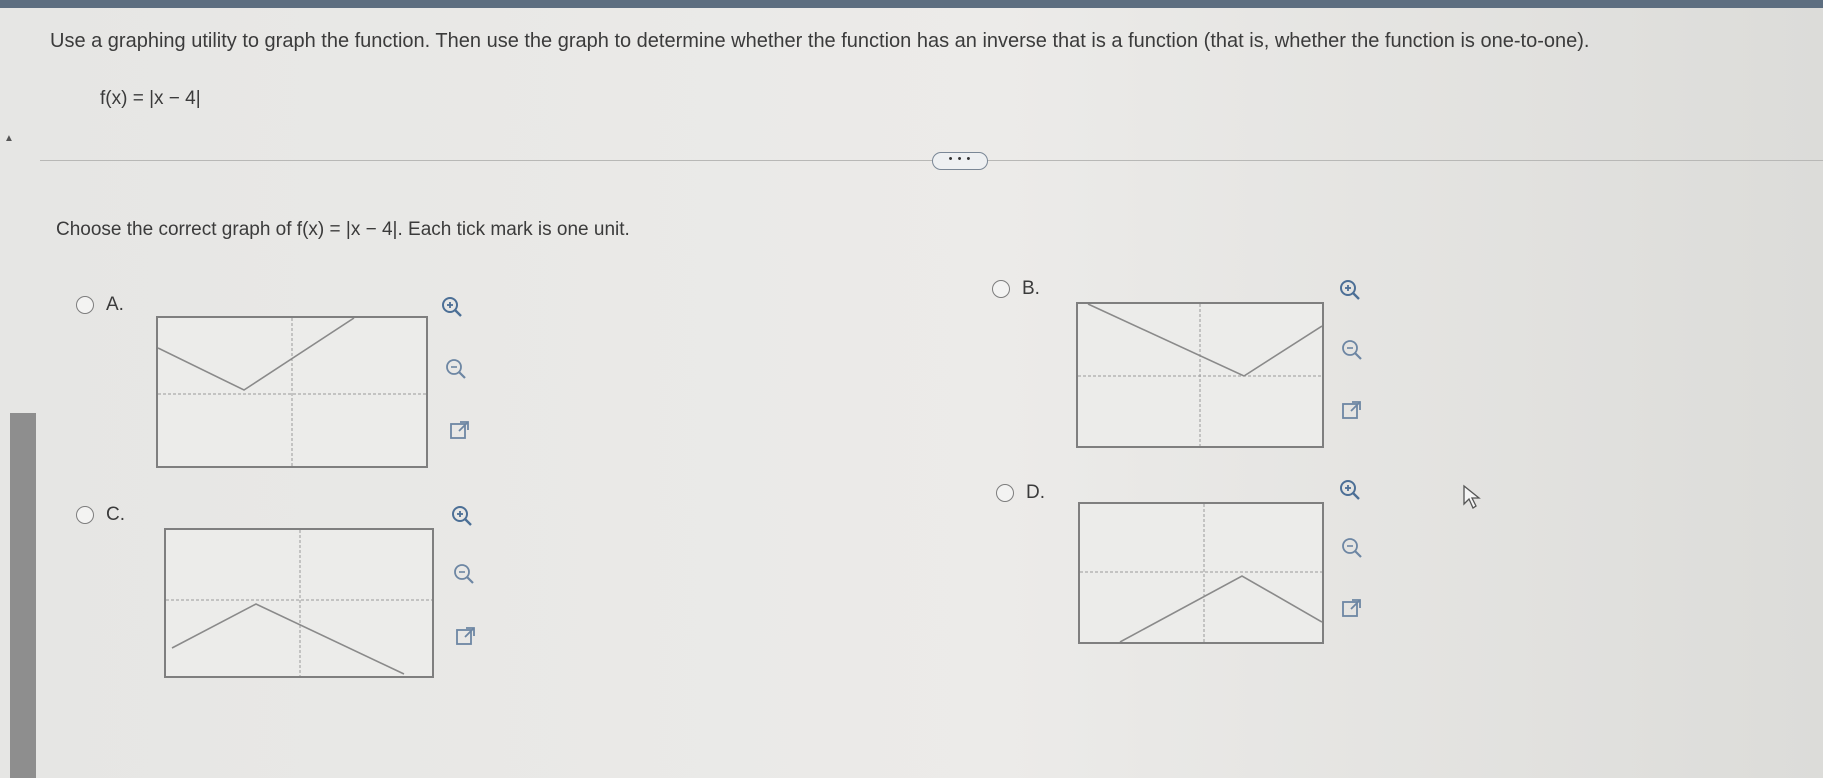  What do you see at coordinates (1001, 289) in the screenshot?
I see `option-b-radio` at bounding box center [1001, 289].